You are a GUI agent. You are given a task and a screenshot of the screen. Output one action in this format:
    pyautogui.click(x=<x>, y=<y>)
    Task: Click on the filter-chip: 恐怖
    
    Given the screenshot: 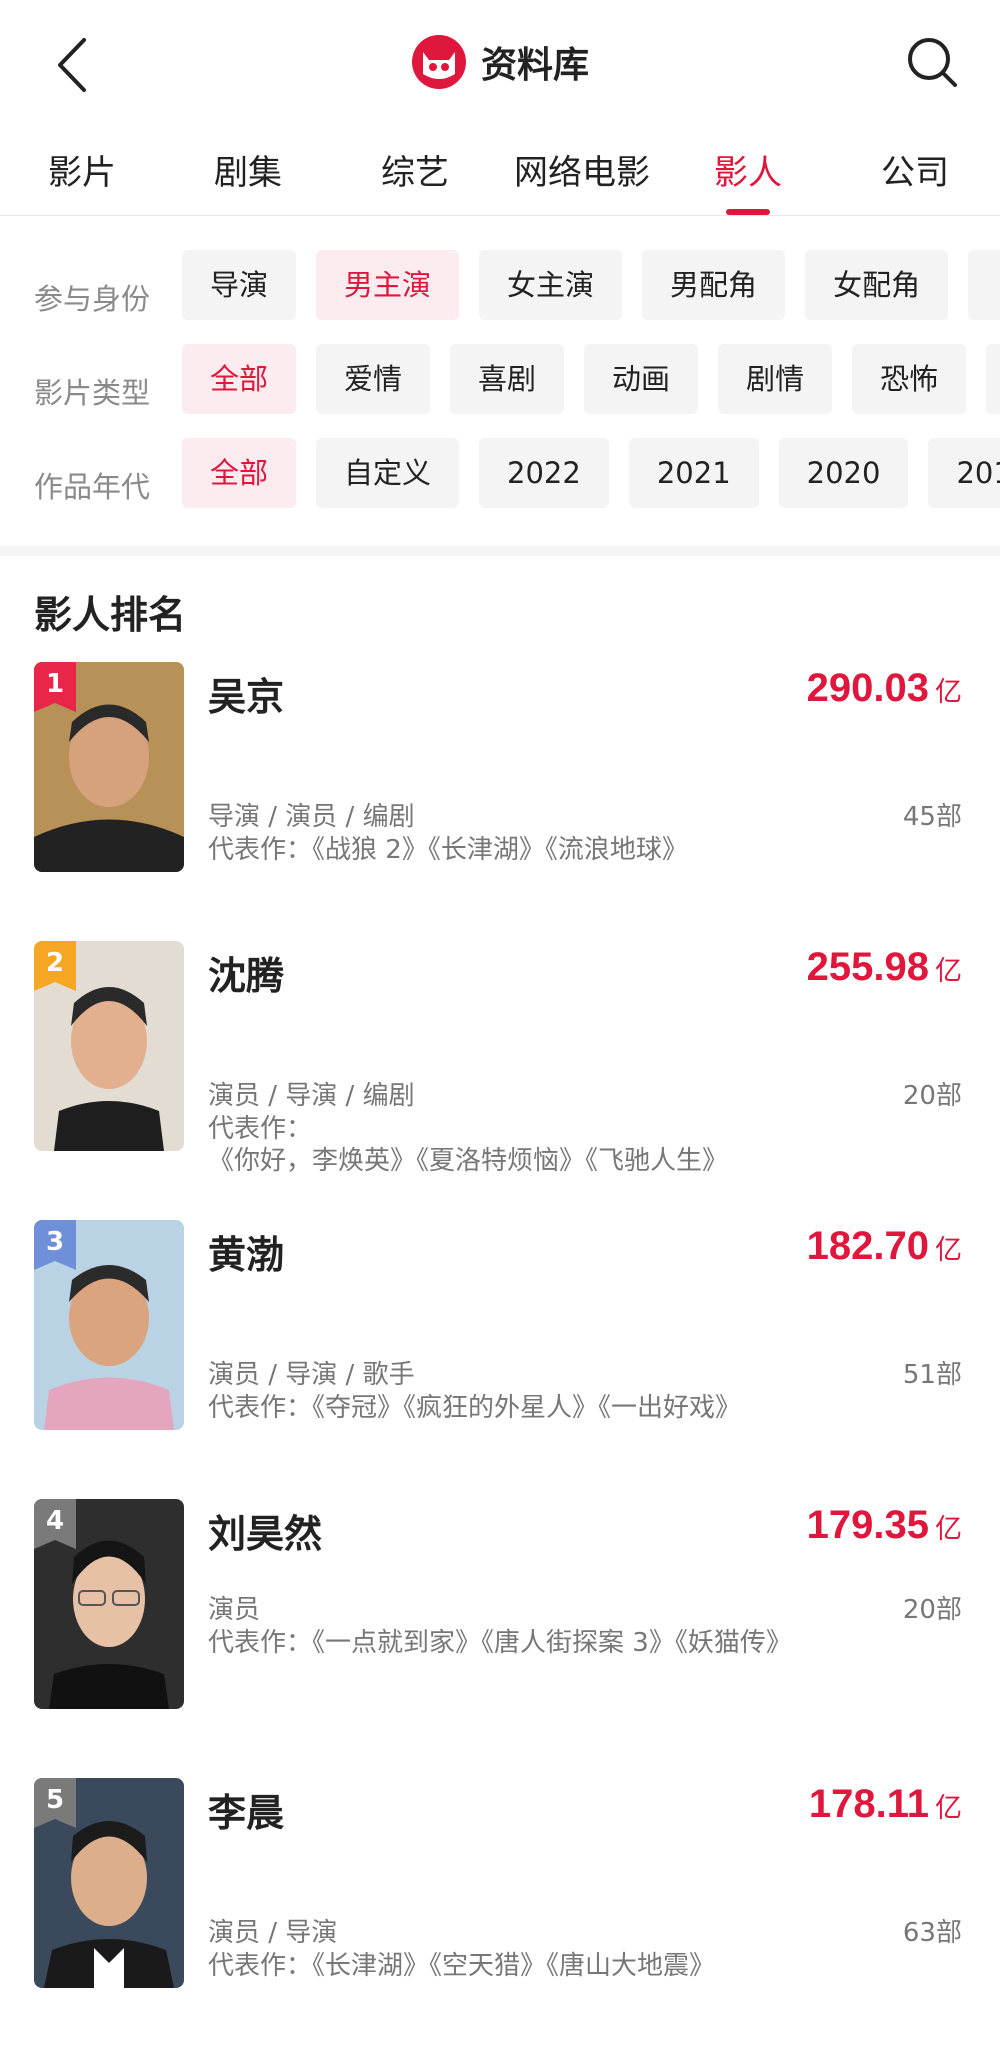 What is the action you would take?
    pyautogui.click(x=909, y=379)
    